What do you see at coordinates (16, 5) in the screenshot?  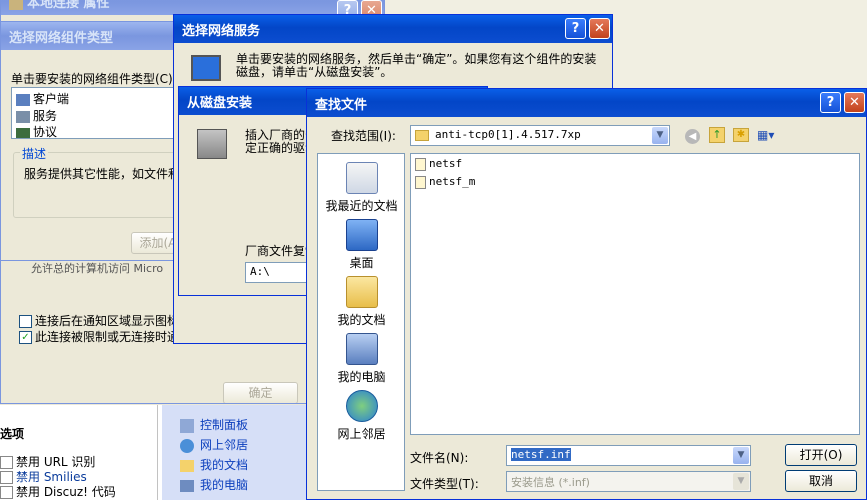 I see `network-connection-icon` at bounding box center [16, 5].